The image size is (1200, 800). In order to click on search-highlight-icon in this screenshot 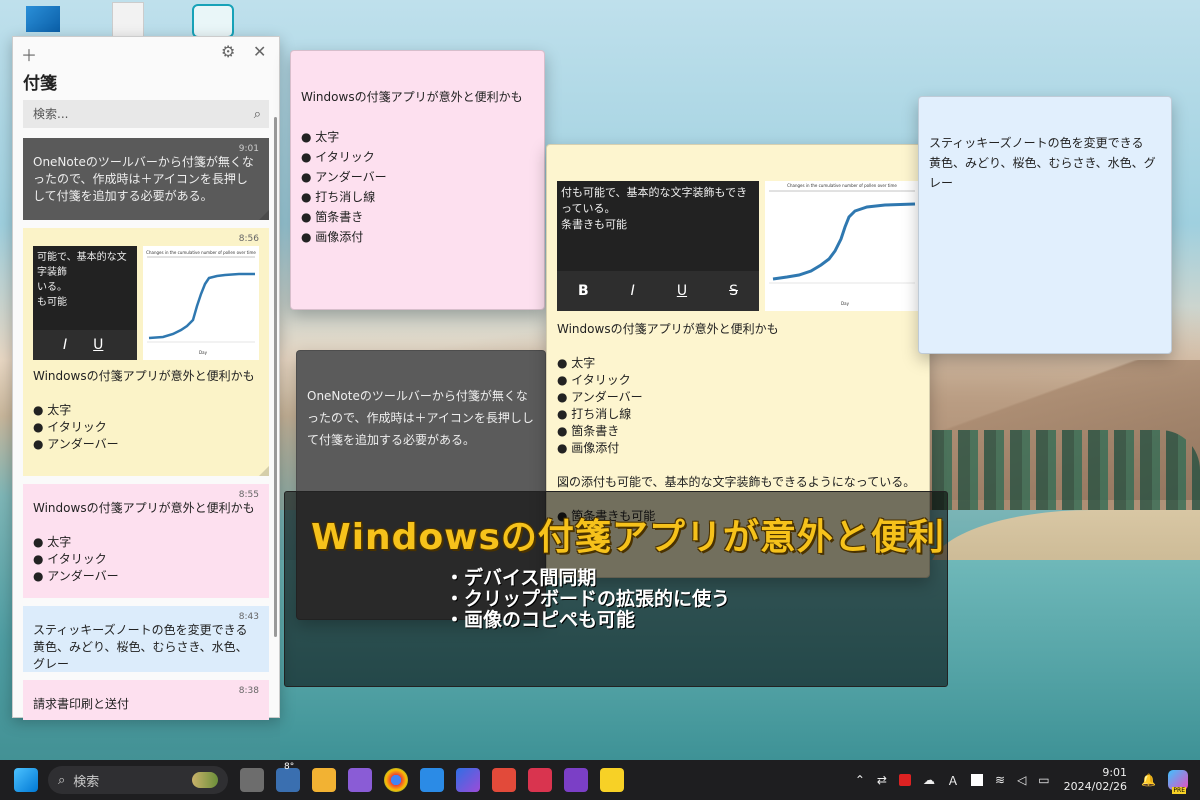, I will do `click(205, 780)`.